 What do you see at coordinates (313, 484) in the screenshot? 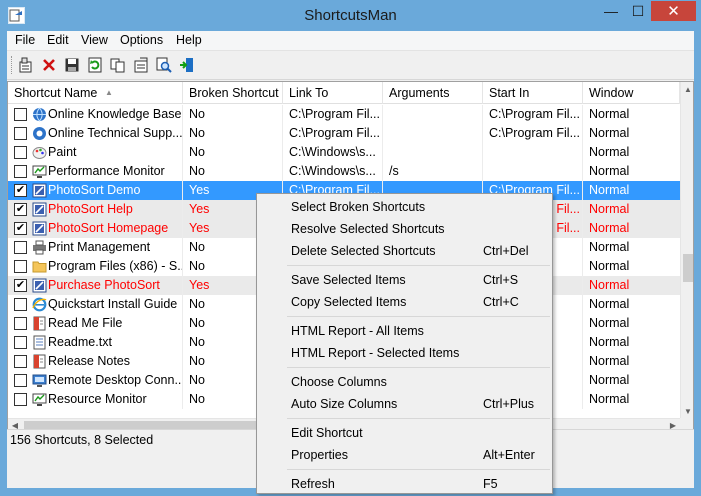
I see `context-menu-item-label: Refresh` at bounding box center [313, 484].